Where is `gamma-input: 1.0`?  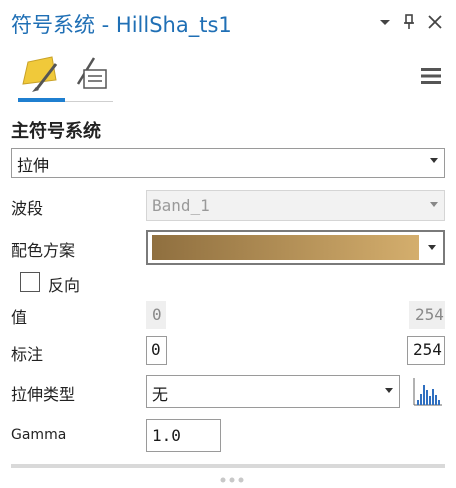 gamma-input: 1.0 is located at coordinates (183, 435).